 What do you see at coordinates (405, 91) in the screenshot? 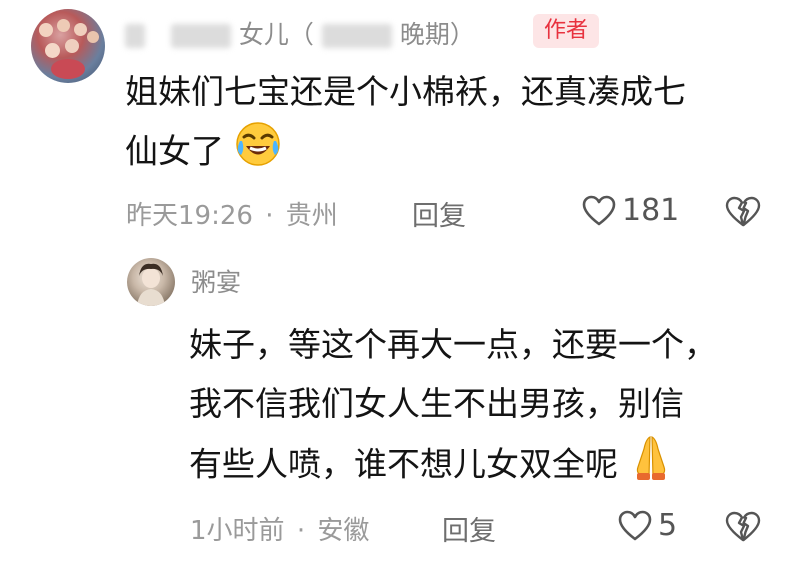
I see `comment-text-line: 姐妹们七宝还是个小棉袄，还真凑成七` at bounding box center [405, 91].